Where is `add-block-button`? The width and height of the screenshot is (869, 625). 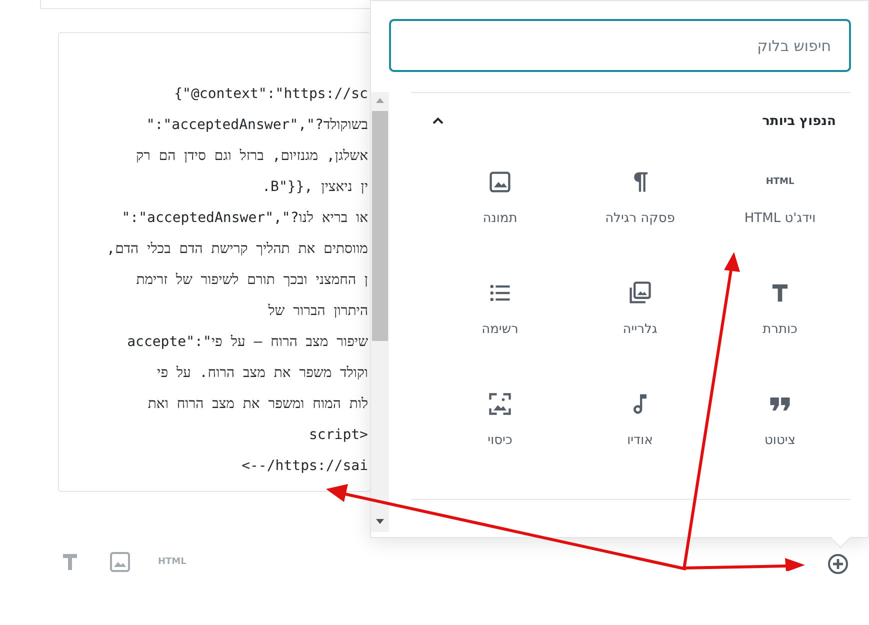
add-block-button is located at coordinates (838, 564).